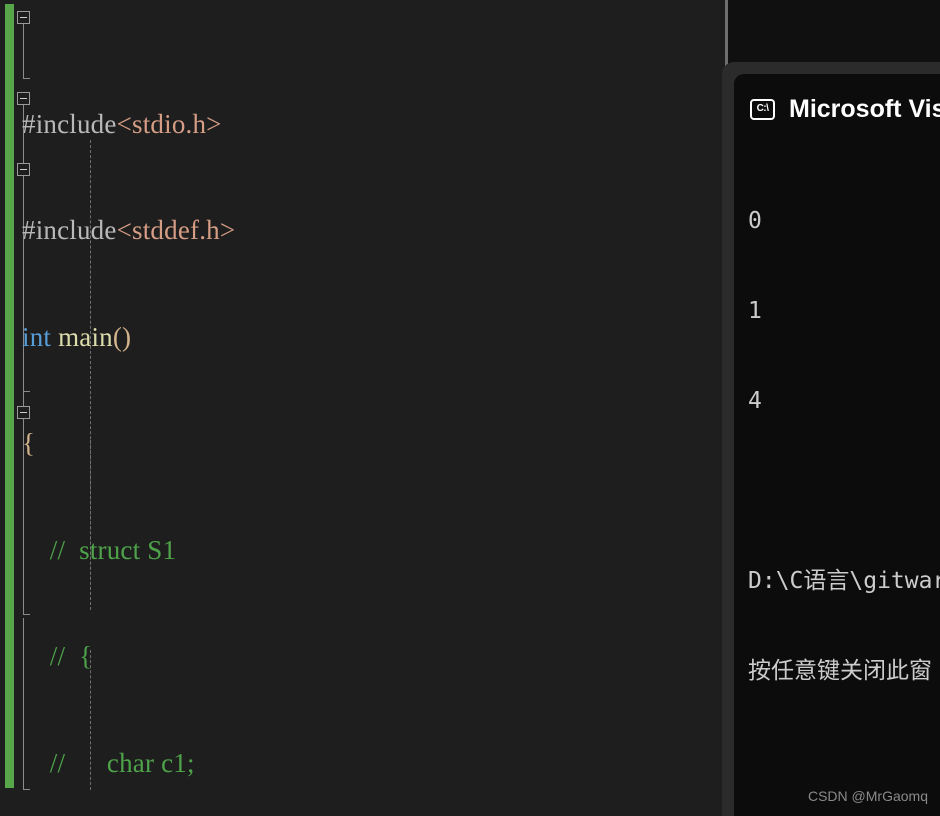  I want to click on console-output-line: 0, so click(755, 221).